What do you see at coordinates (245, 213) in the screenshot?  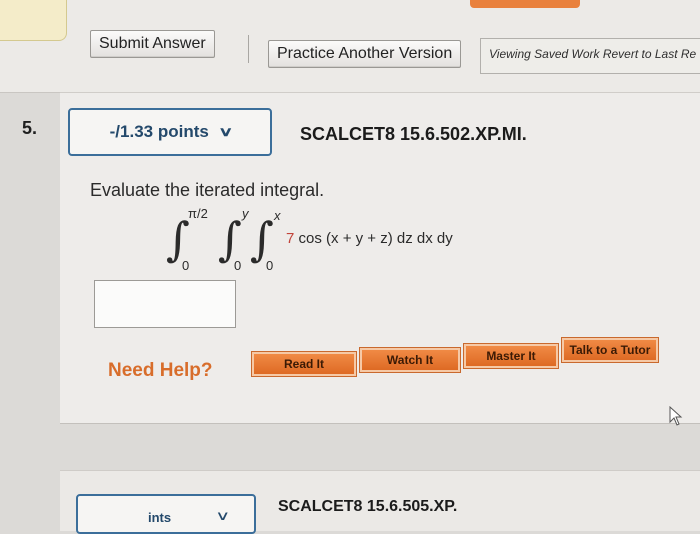 I see `middle-upper-limit: y` at bounding box center [245, 213].